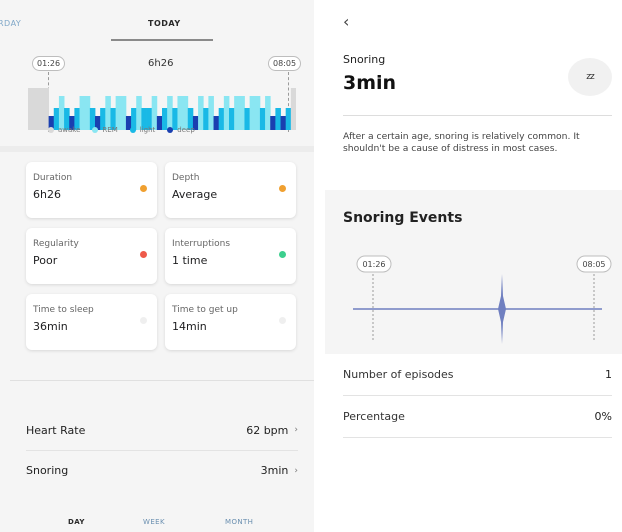 Image resolution: width=622 pixels, height=532 pixels. What do you see at coordinates (477, 417) in the screenshot?
I see `percentage-row: Percentage 0%` at bounding box center [477, 417].